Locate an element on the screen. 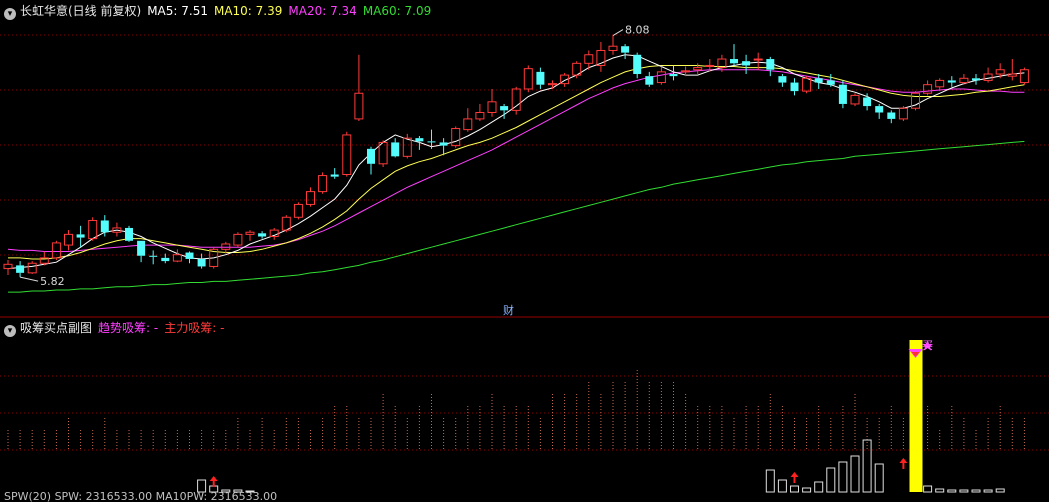  high-marker-line is located at coordinates (618, 32).